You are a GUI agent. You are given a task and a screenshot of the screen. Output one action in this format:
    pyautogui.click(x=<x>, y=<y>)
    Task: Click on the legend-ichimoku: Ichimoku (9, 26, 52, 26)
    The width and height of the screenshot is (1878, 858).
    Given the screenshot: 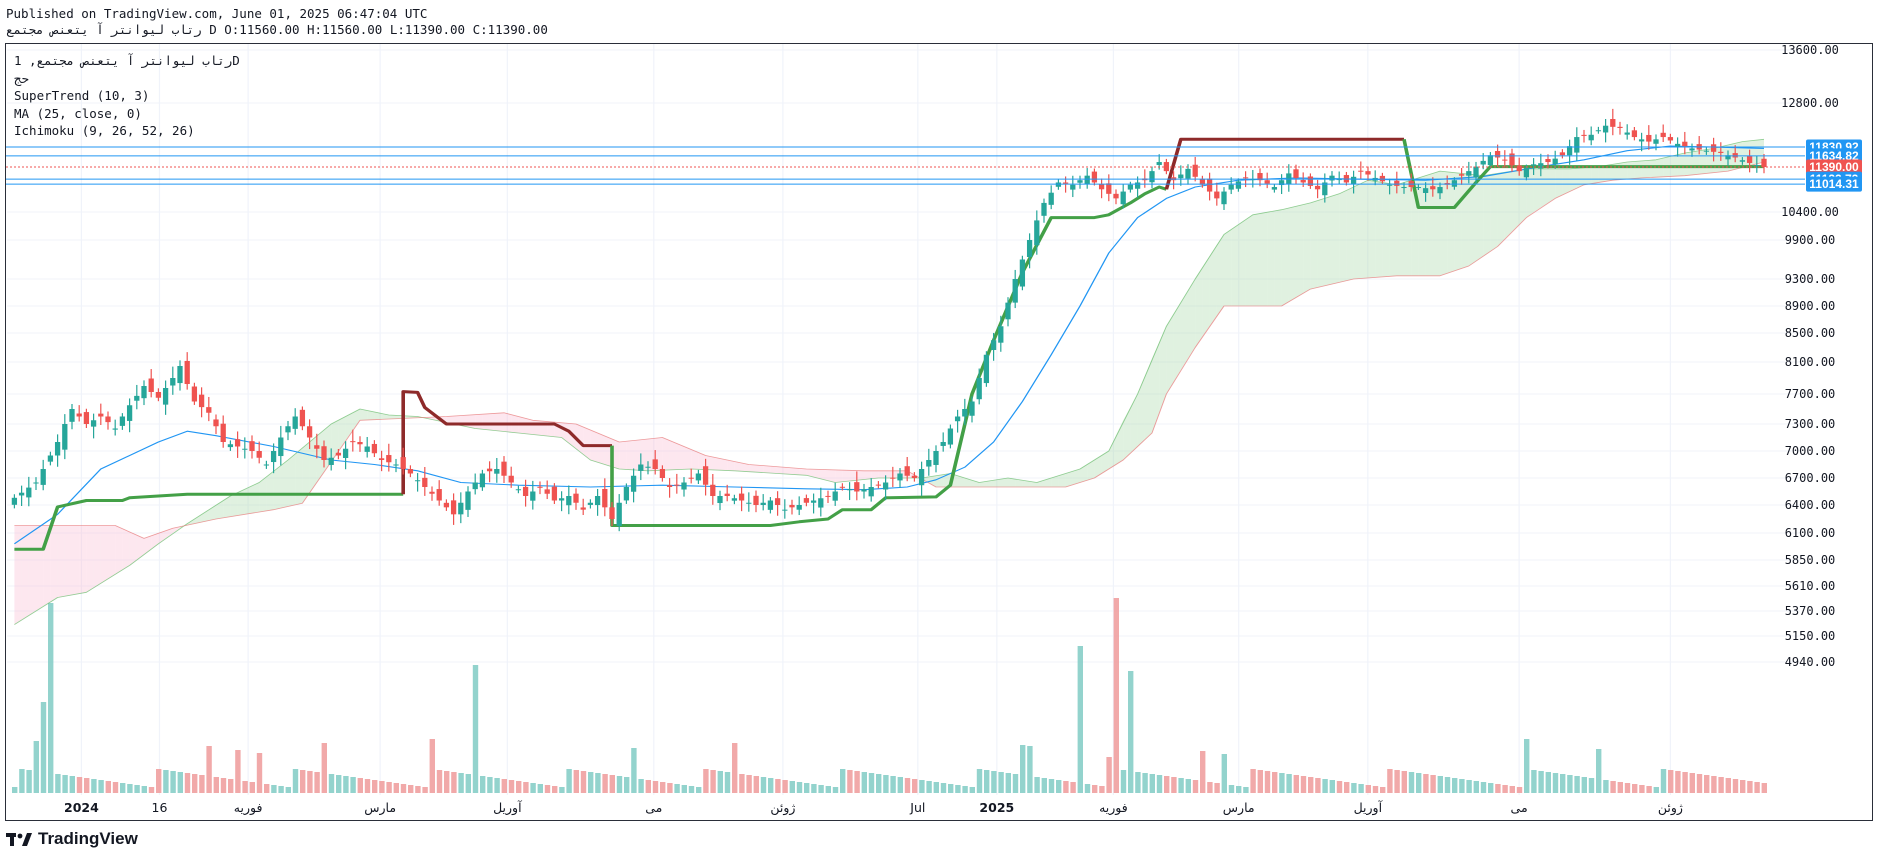 What is the action you would take?
    pyautogui.click(x=127, y=131)
    